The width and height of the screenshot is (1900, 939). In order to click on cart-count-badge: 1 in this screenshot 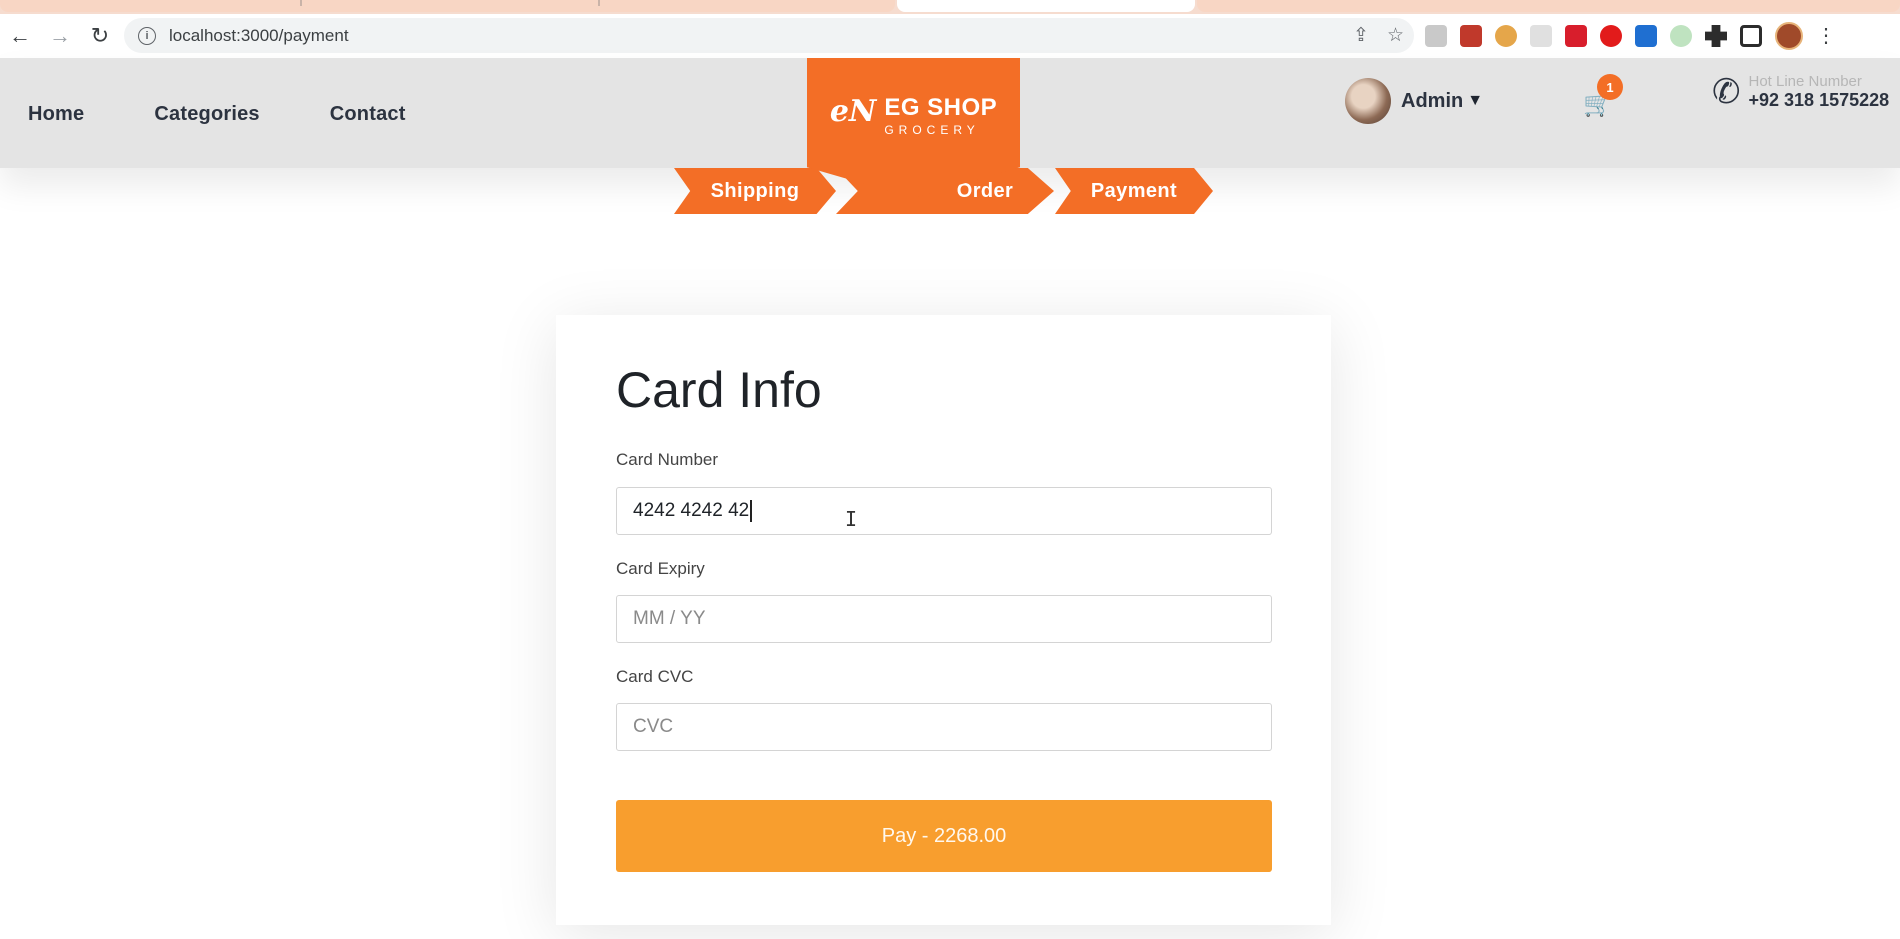, I will do `click(1610, 87)`.